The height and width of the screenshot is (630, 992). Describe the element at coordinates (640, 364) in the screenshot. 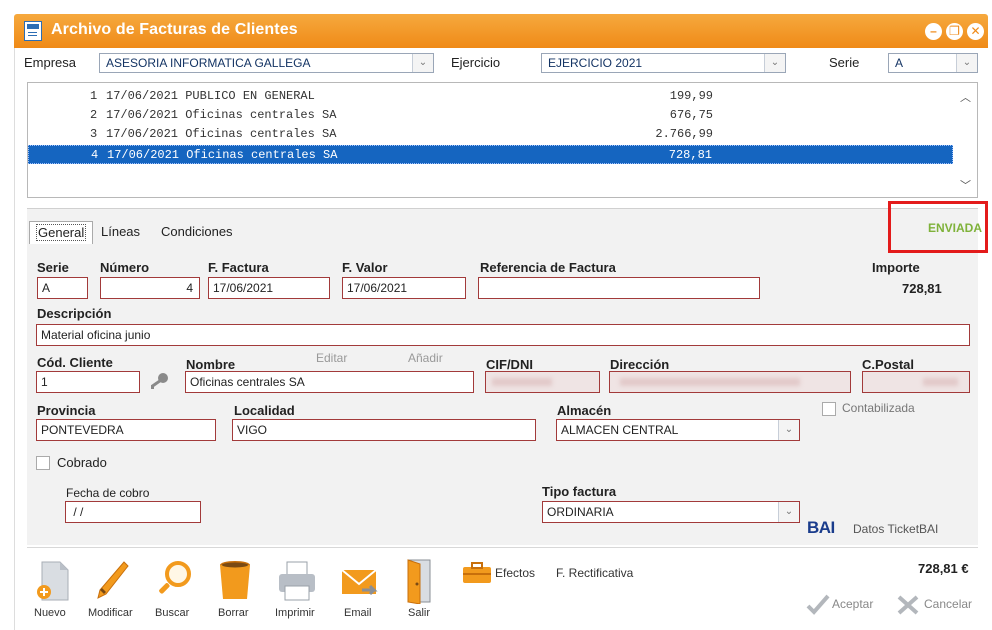

I see `direccion-label: Dirección` at that location.